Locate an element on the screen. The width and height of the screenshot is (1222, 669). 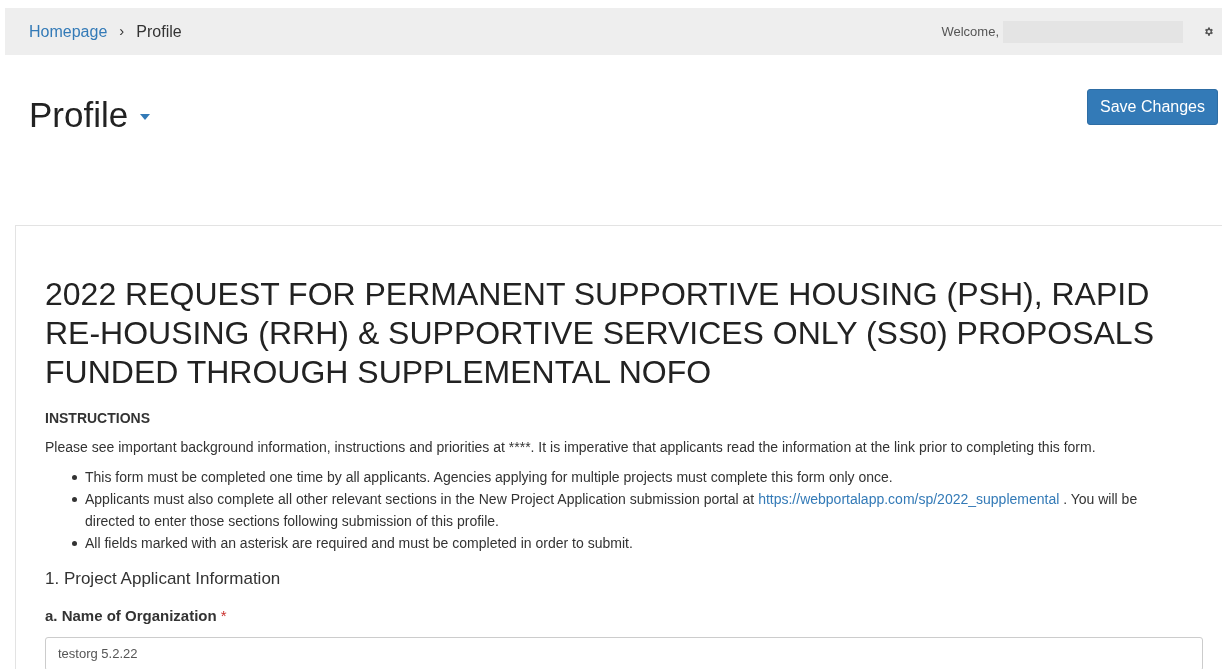
breadcrumb-link: Homepage is located at coordinates (68, 31).